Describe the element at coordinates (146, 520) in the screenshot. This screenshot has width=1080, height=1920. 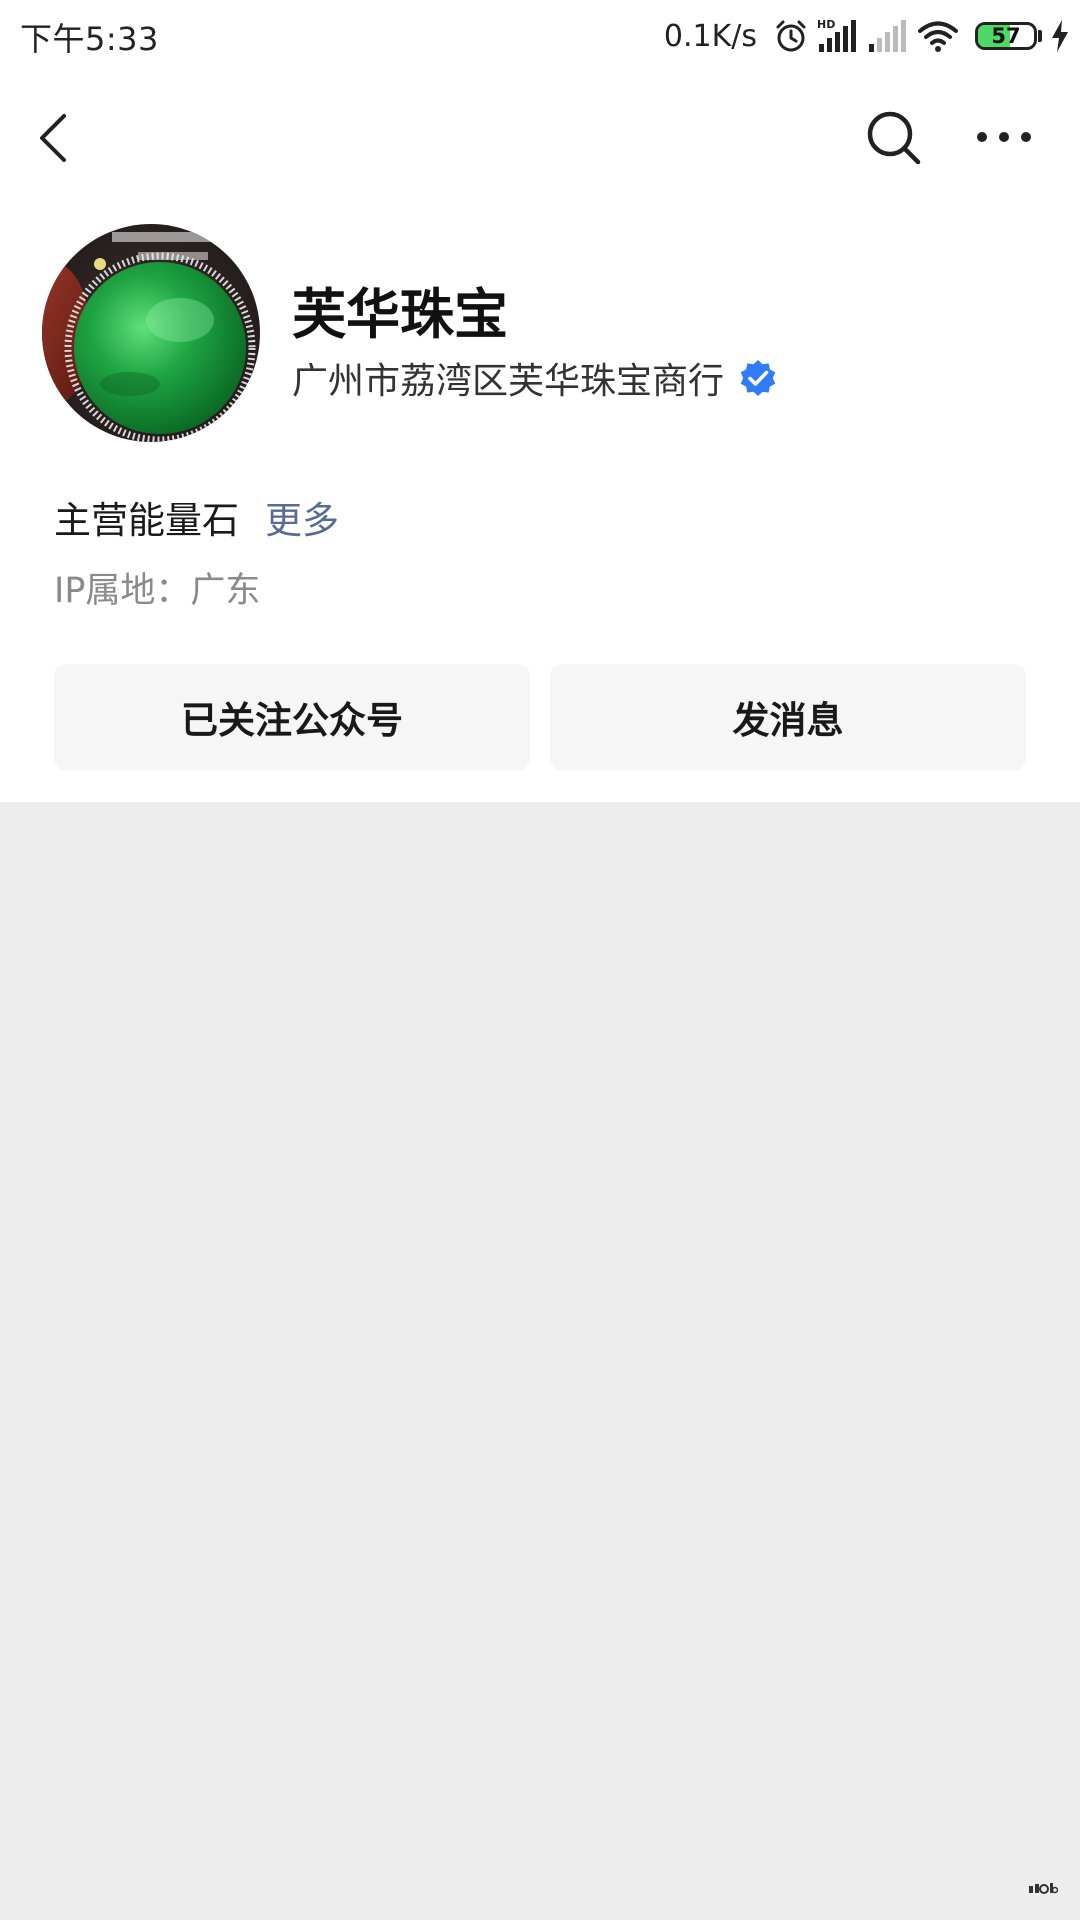
I see `intro-text: 主营能量石` at that location.